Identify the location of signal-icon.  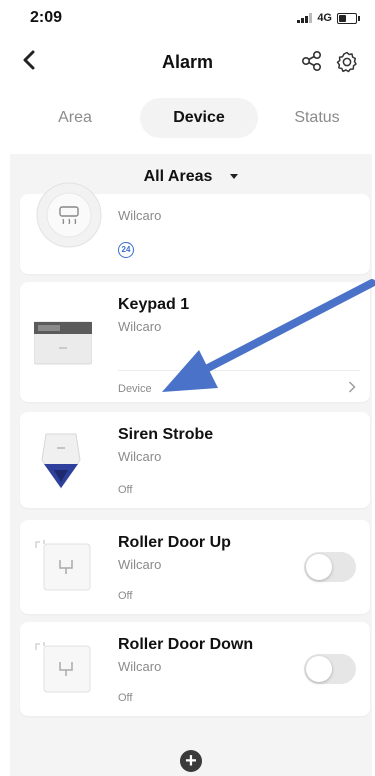
(305, 18).